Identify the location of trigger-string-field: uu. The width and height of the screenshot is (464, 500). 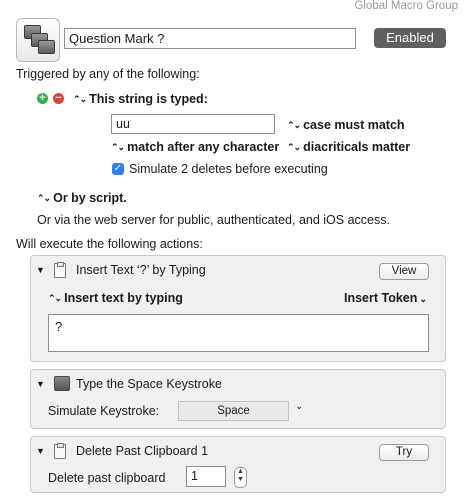
(193, 124).